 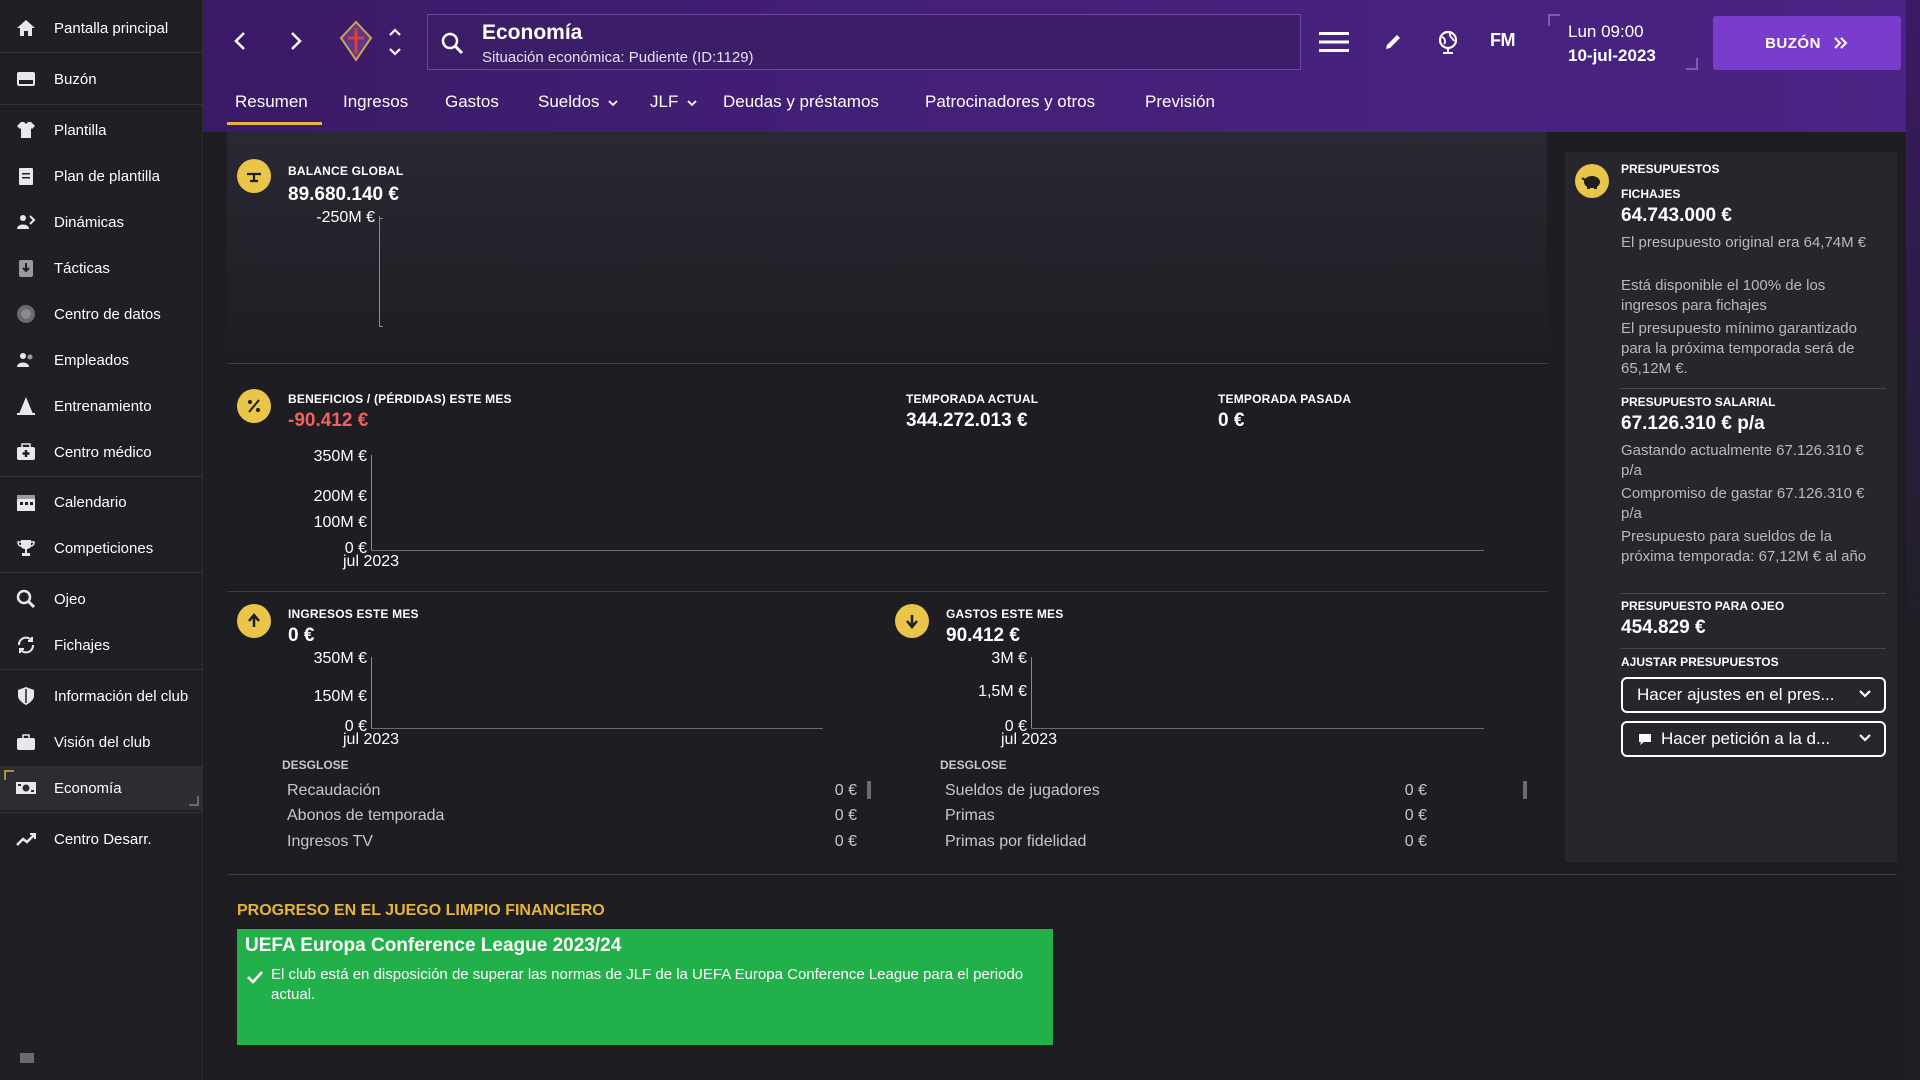 What do you see at coordinates (395, 42) in the screenshot?
I see `club-switch-stepper` at bounding box center [395, 42].